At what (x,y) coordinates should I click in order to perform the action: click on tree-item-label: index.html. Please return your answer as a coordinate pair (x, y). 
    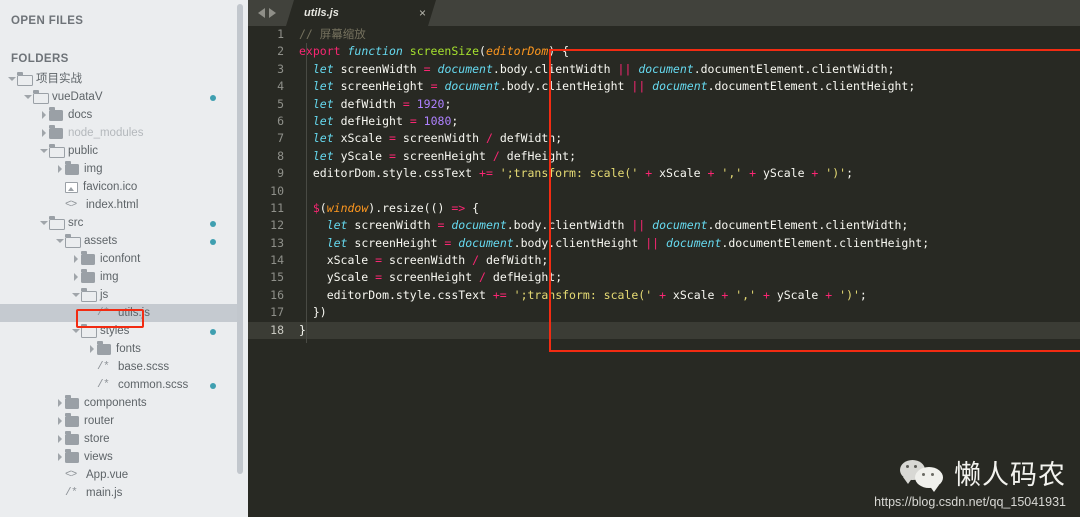
    Looking at the image, I should click on (112, 205).